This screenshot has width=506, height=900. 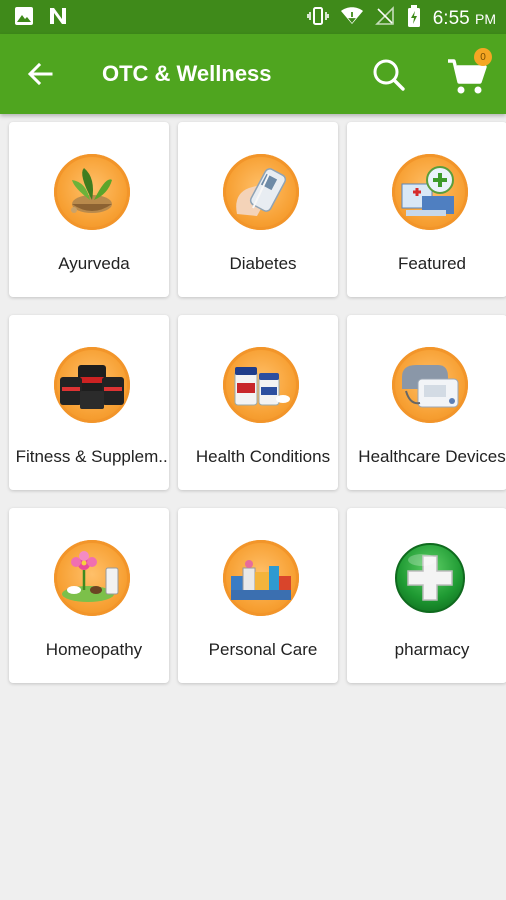 What do you see at coordinates (263, 263) in the screenshot?
I see `category-label: Diabetes` at bounding box center [263, 263].